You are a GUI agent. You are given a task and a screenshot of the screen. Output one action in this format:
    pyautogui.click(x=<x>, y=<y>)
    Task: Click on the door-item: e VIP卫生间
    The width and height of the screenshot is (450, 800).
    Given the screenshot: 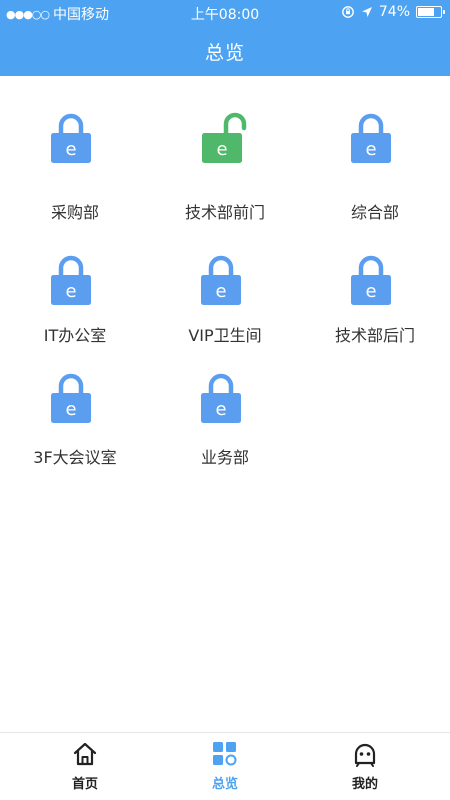 What is the action you would take?
    pyautogui.click(x=225, y=300)
    